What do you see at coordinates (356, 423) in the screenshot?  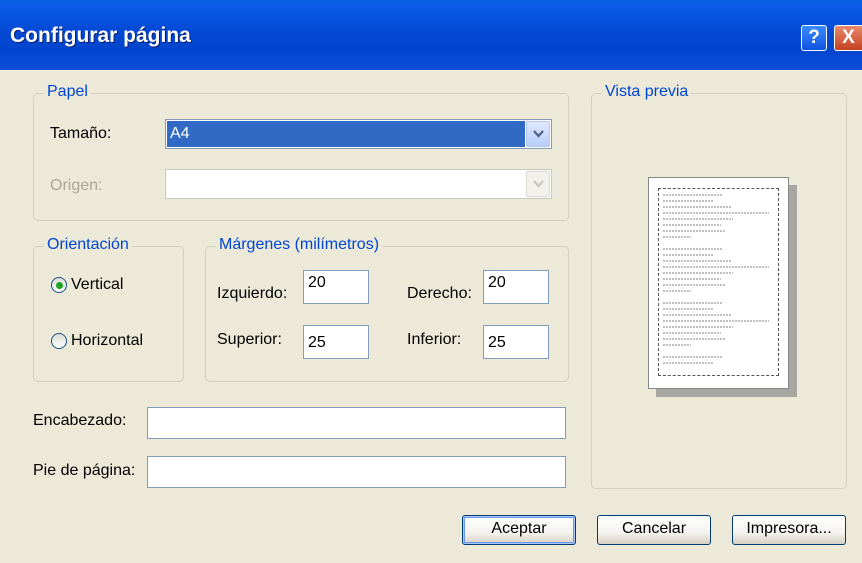 I see `header-input` at bounding box center [356, 423].